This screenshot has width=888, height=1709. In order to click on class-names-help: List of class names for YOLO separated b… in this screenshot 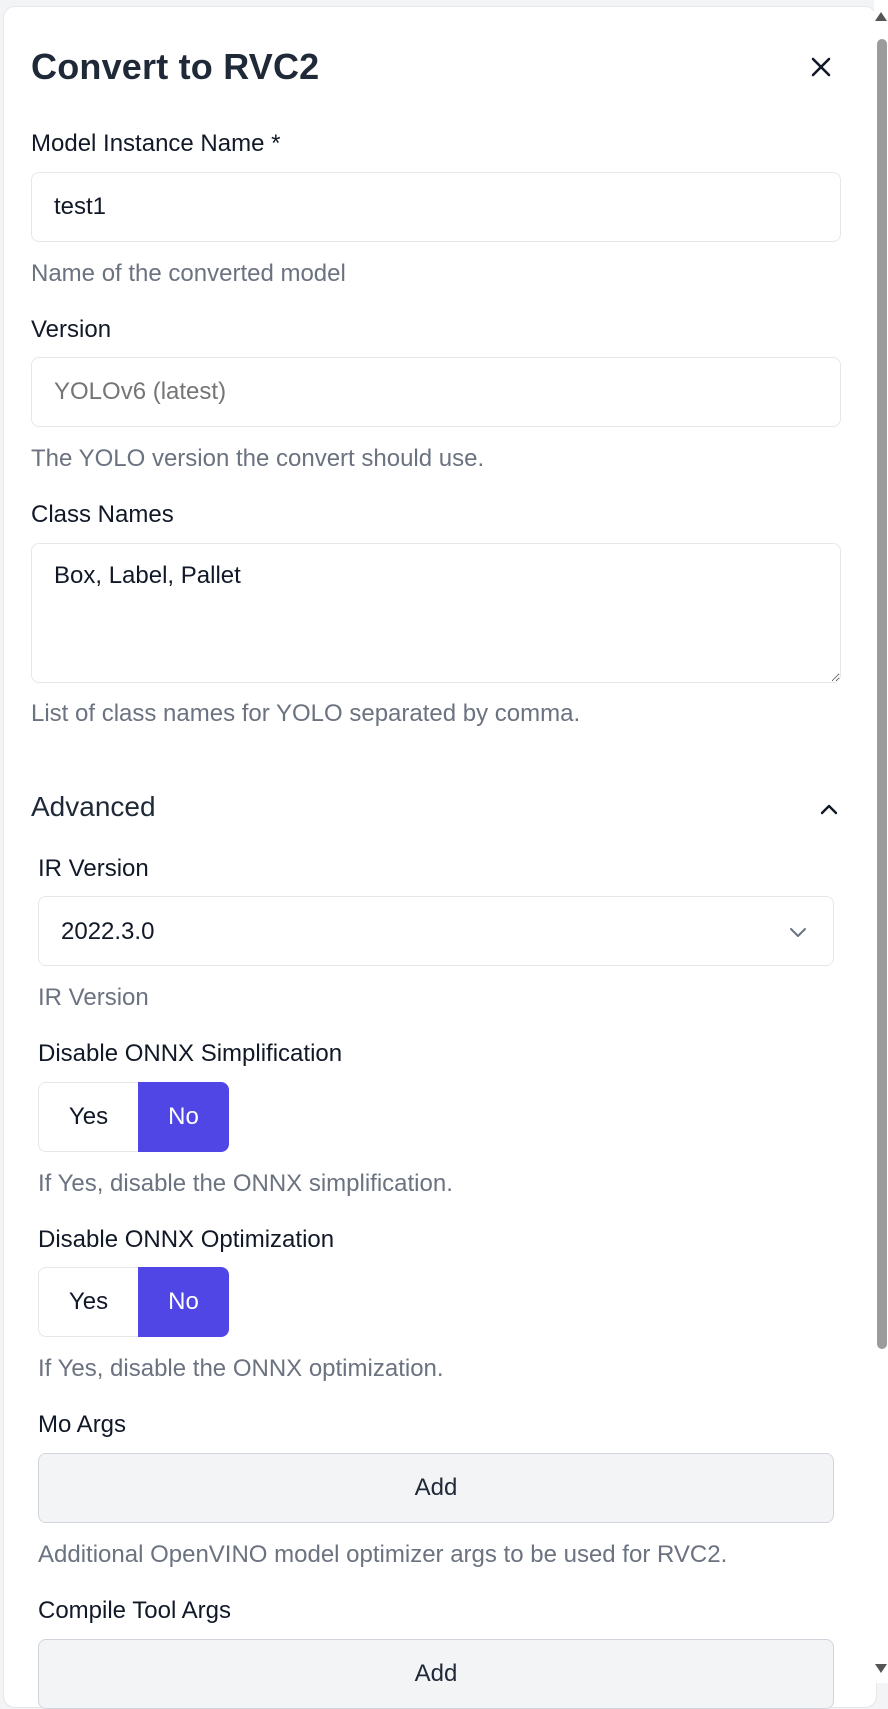, I will do `click(306, 713)`.